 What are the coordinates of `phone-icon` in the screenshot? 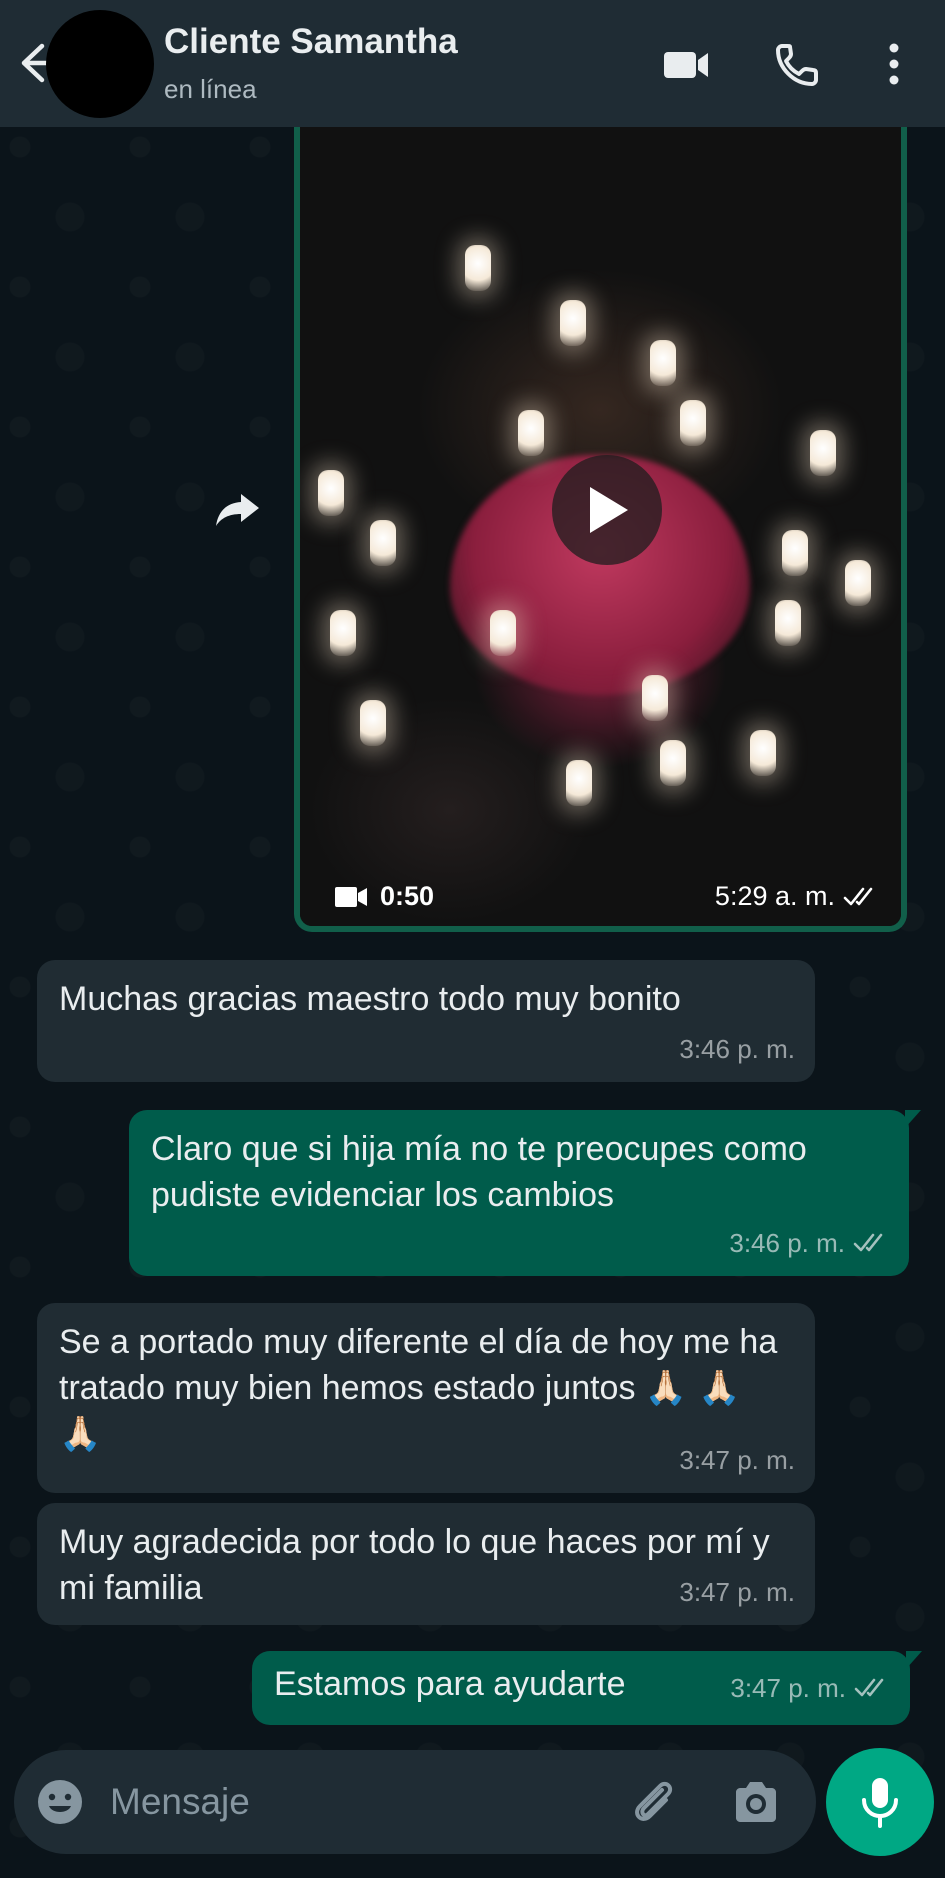 It's located at (797, 65).